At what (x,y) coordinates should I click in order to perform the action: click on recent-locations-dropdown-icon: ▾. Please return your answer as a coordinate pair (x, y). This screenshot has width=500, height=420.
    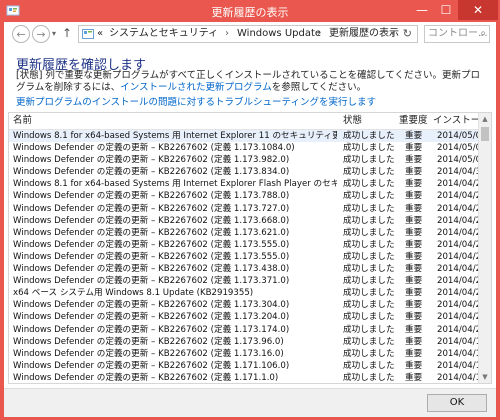
    Looking at the image, I should click on (54, 33).